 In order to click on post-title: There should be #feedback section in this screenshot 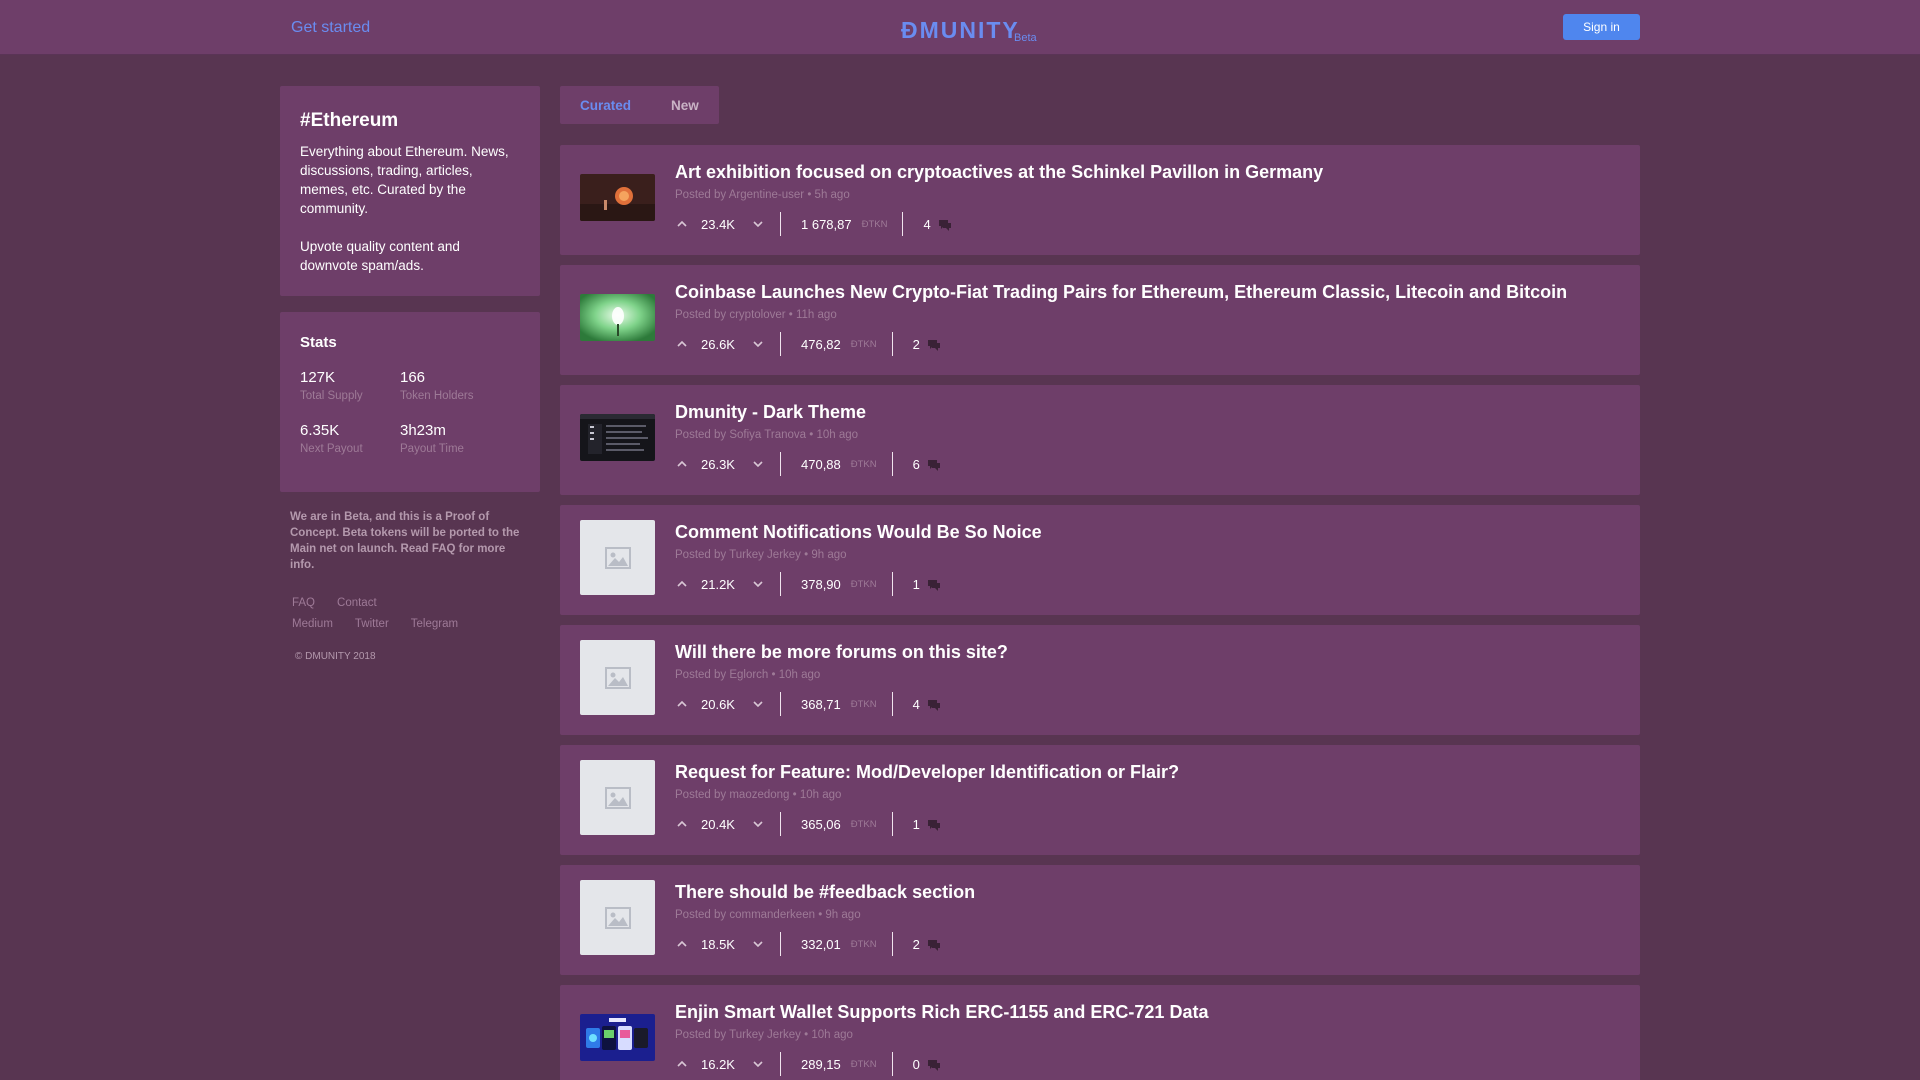, I will do `click(825, 892)`.